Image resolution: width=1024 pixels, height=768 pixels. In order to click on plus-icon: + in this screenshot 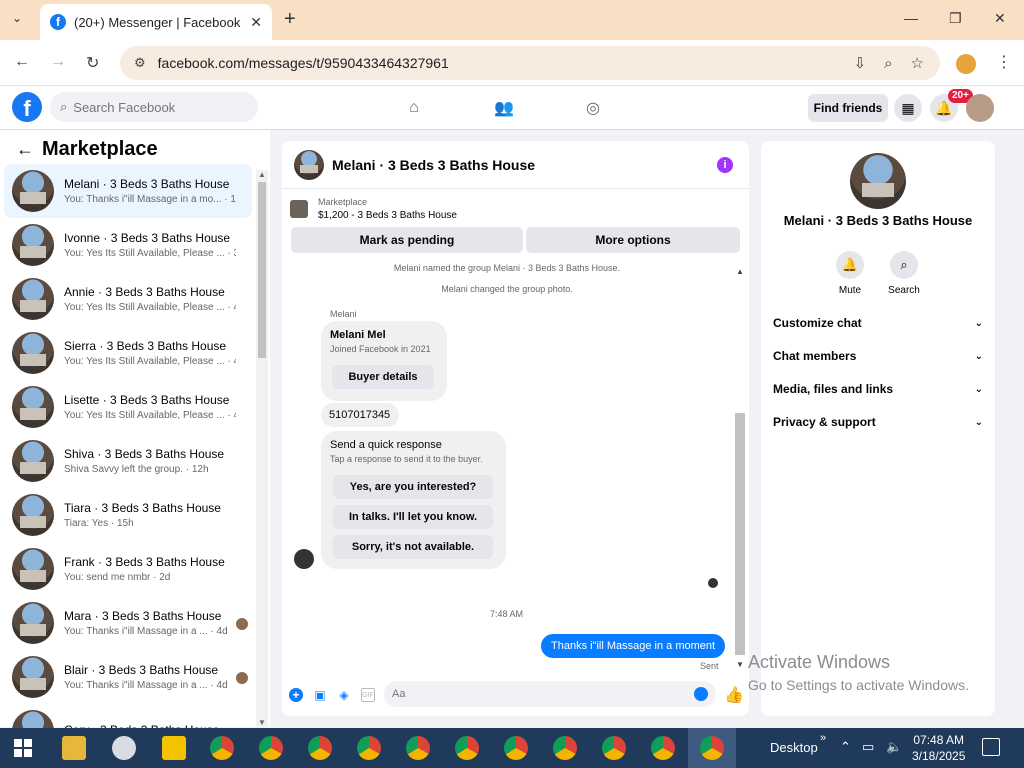, I will do `click(296, 695)`.